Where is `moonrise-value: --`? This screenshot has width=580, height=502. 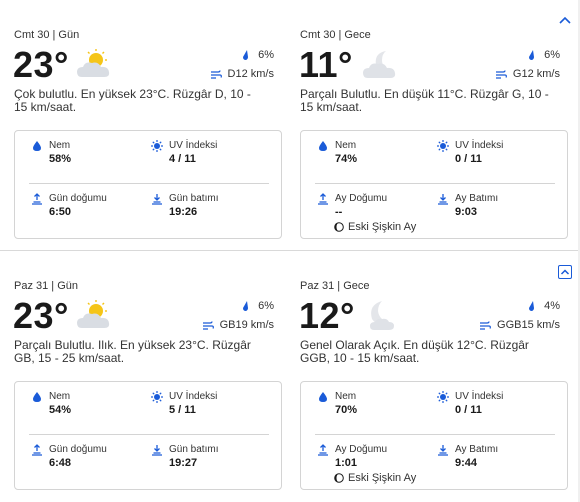 moonrise-value: -- is located at coordinates (339, 212).